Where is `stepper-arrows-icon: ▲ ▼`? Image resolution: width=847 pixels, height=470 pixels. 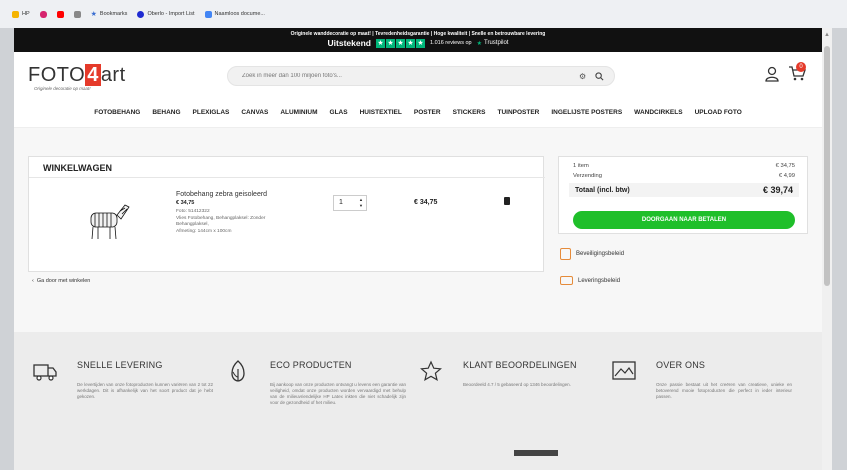
stepper-arrows-icon: ▲ ▼ is located at coordinates (361, 203).